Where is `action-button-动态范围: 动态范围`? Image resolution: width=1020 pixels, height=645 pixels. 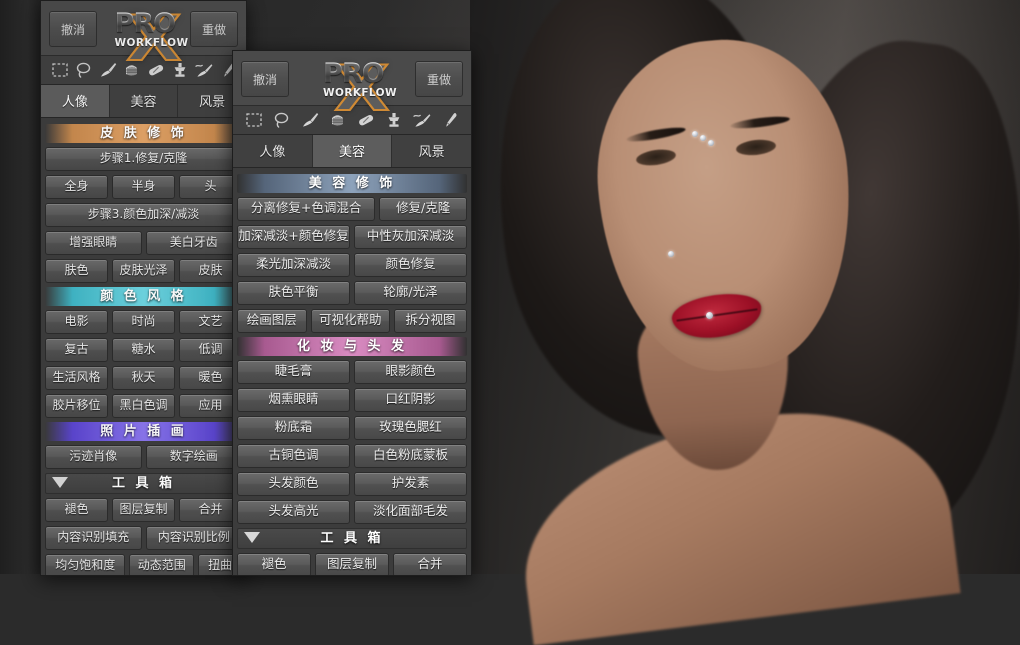
action-button-动态范围: 动态范围 is located at coordinates (162, 564).